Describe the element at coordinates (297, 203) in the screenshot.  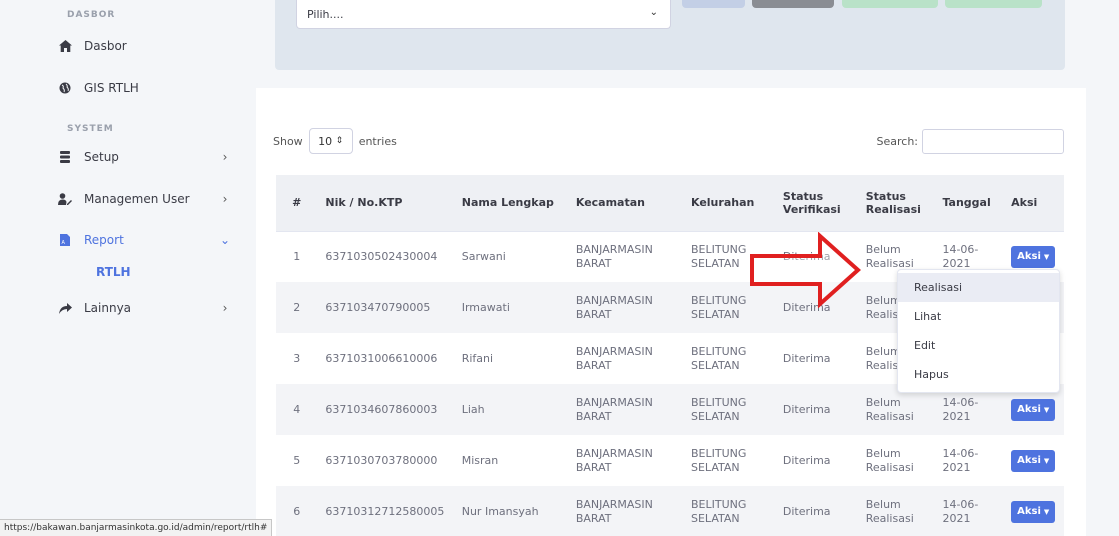
I see `col-num: #` at that location.